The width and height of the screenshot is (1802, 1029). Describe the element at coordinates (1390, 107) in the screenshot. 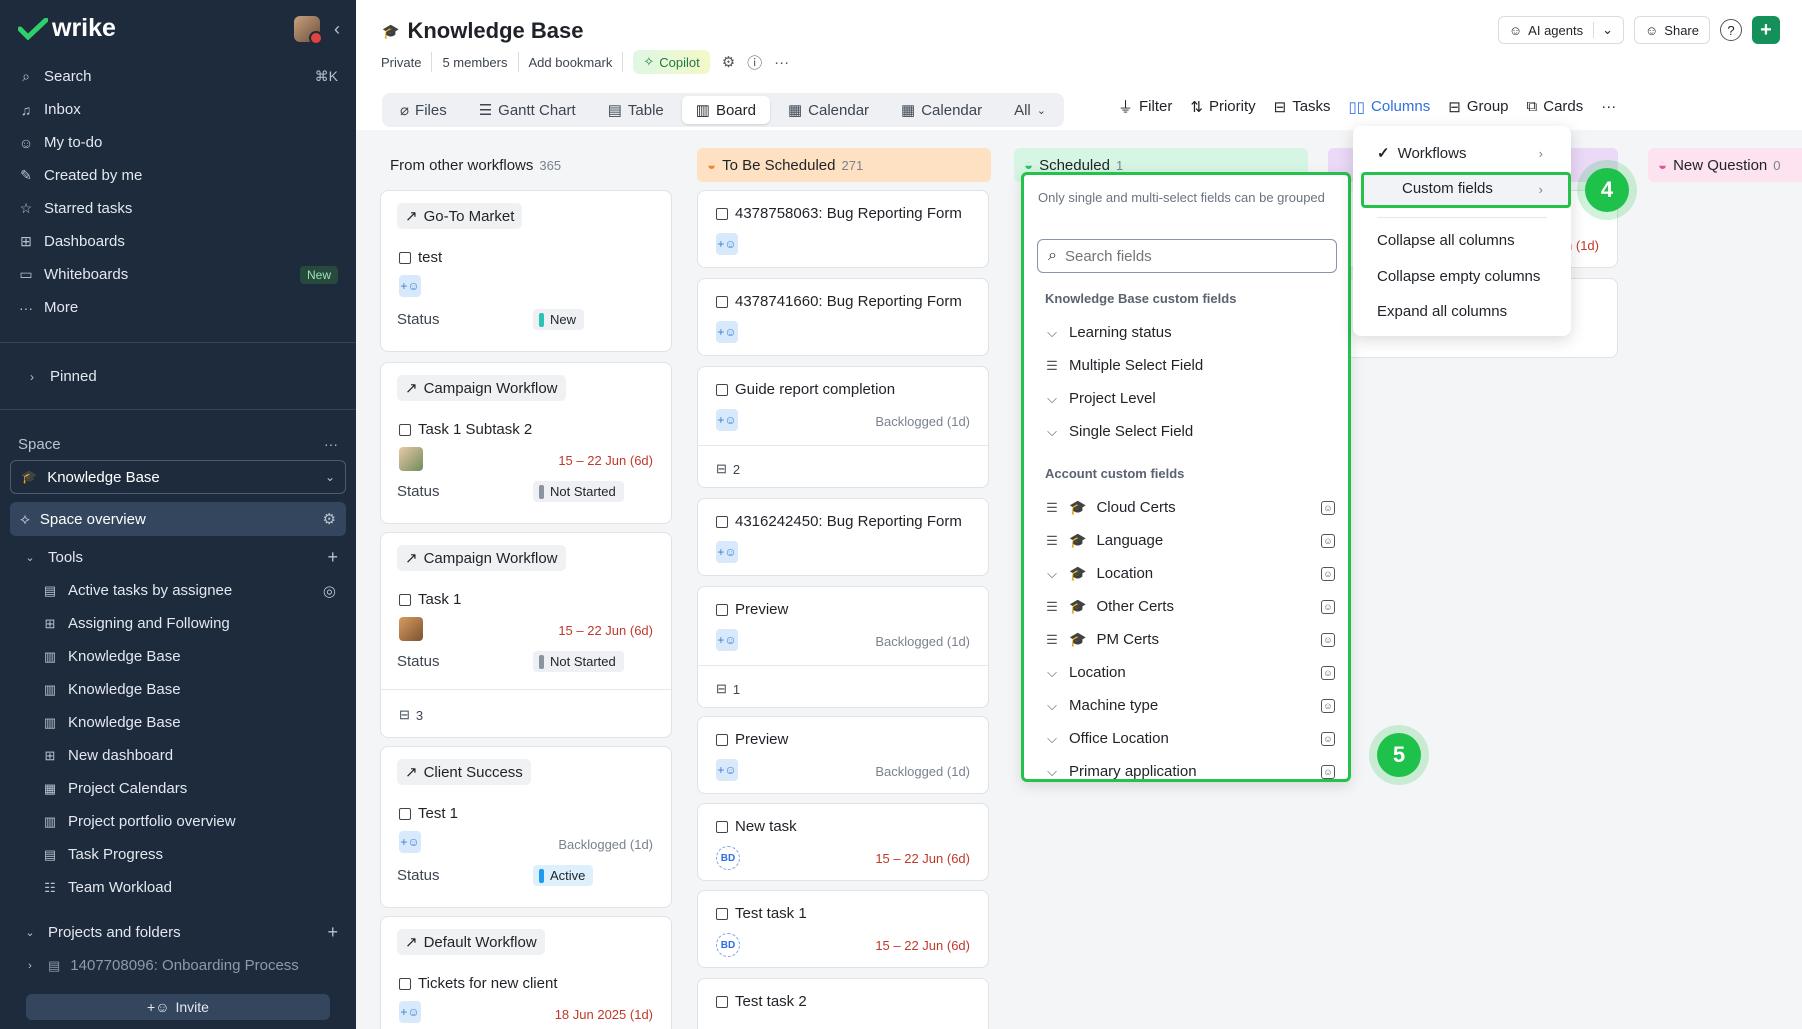

I see `columns-button: ▯▯ Columns` at that location.